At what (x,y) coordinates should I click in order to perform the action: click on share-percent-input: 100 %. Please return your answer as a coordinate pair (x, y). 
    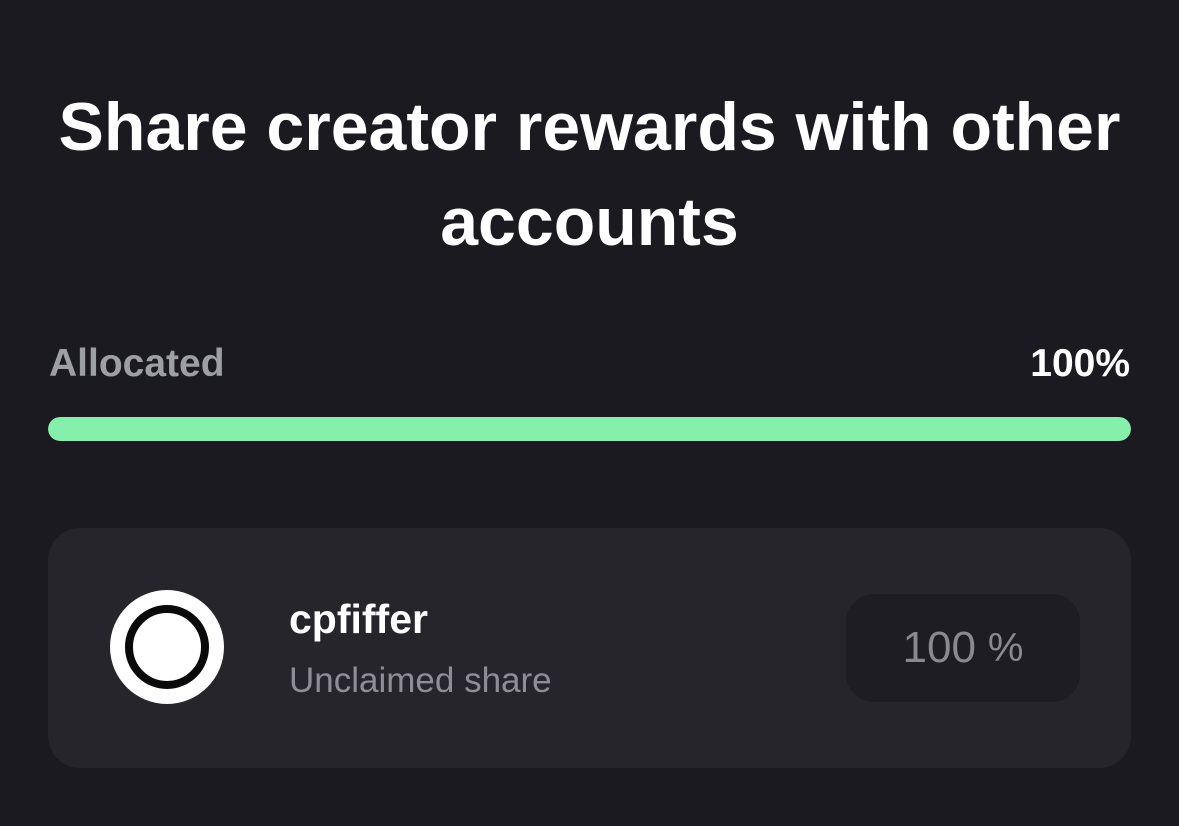
    Looking at the image, I should click on (963, 648).